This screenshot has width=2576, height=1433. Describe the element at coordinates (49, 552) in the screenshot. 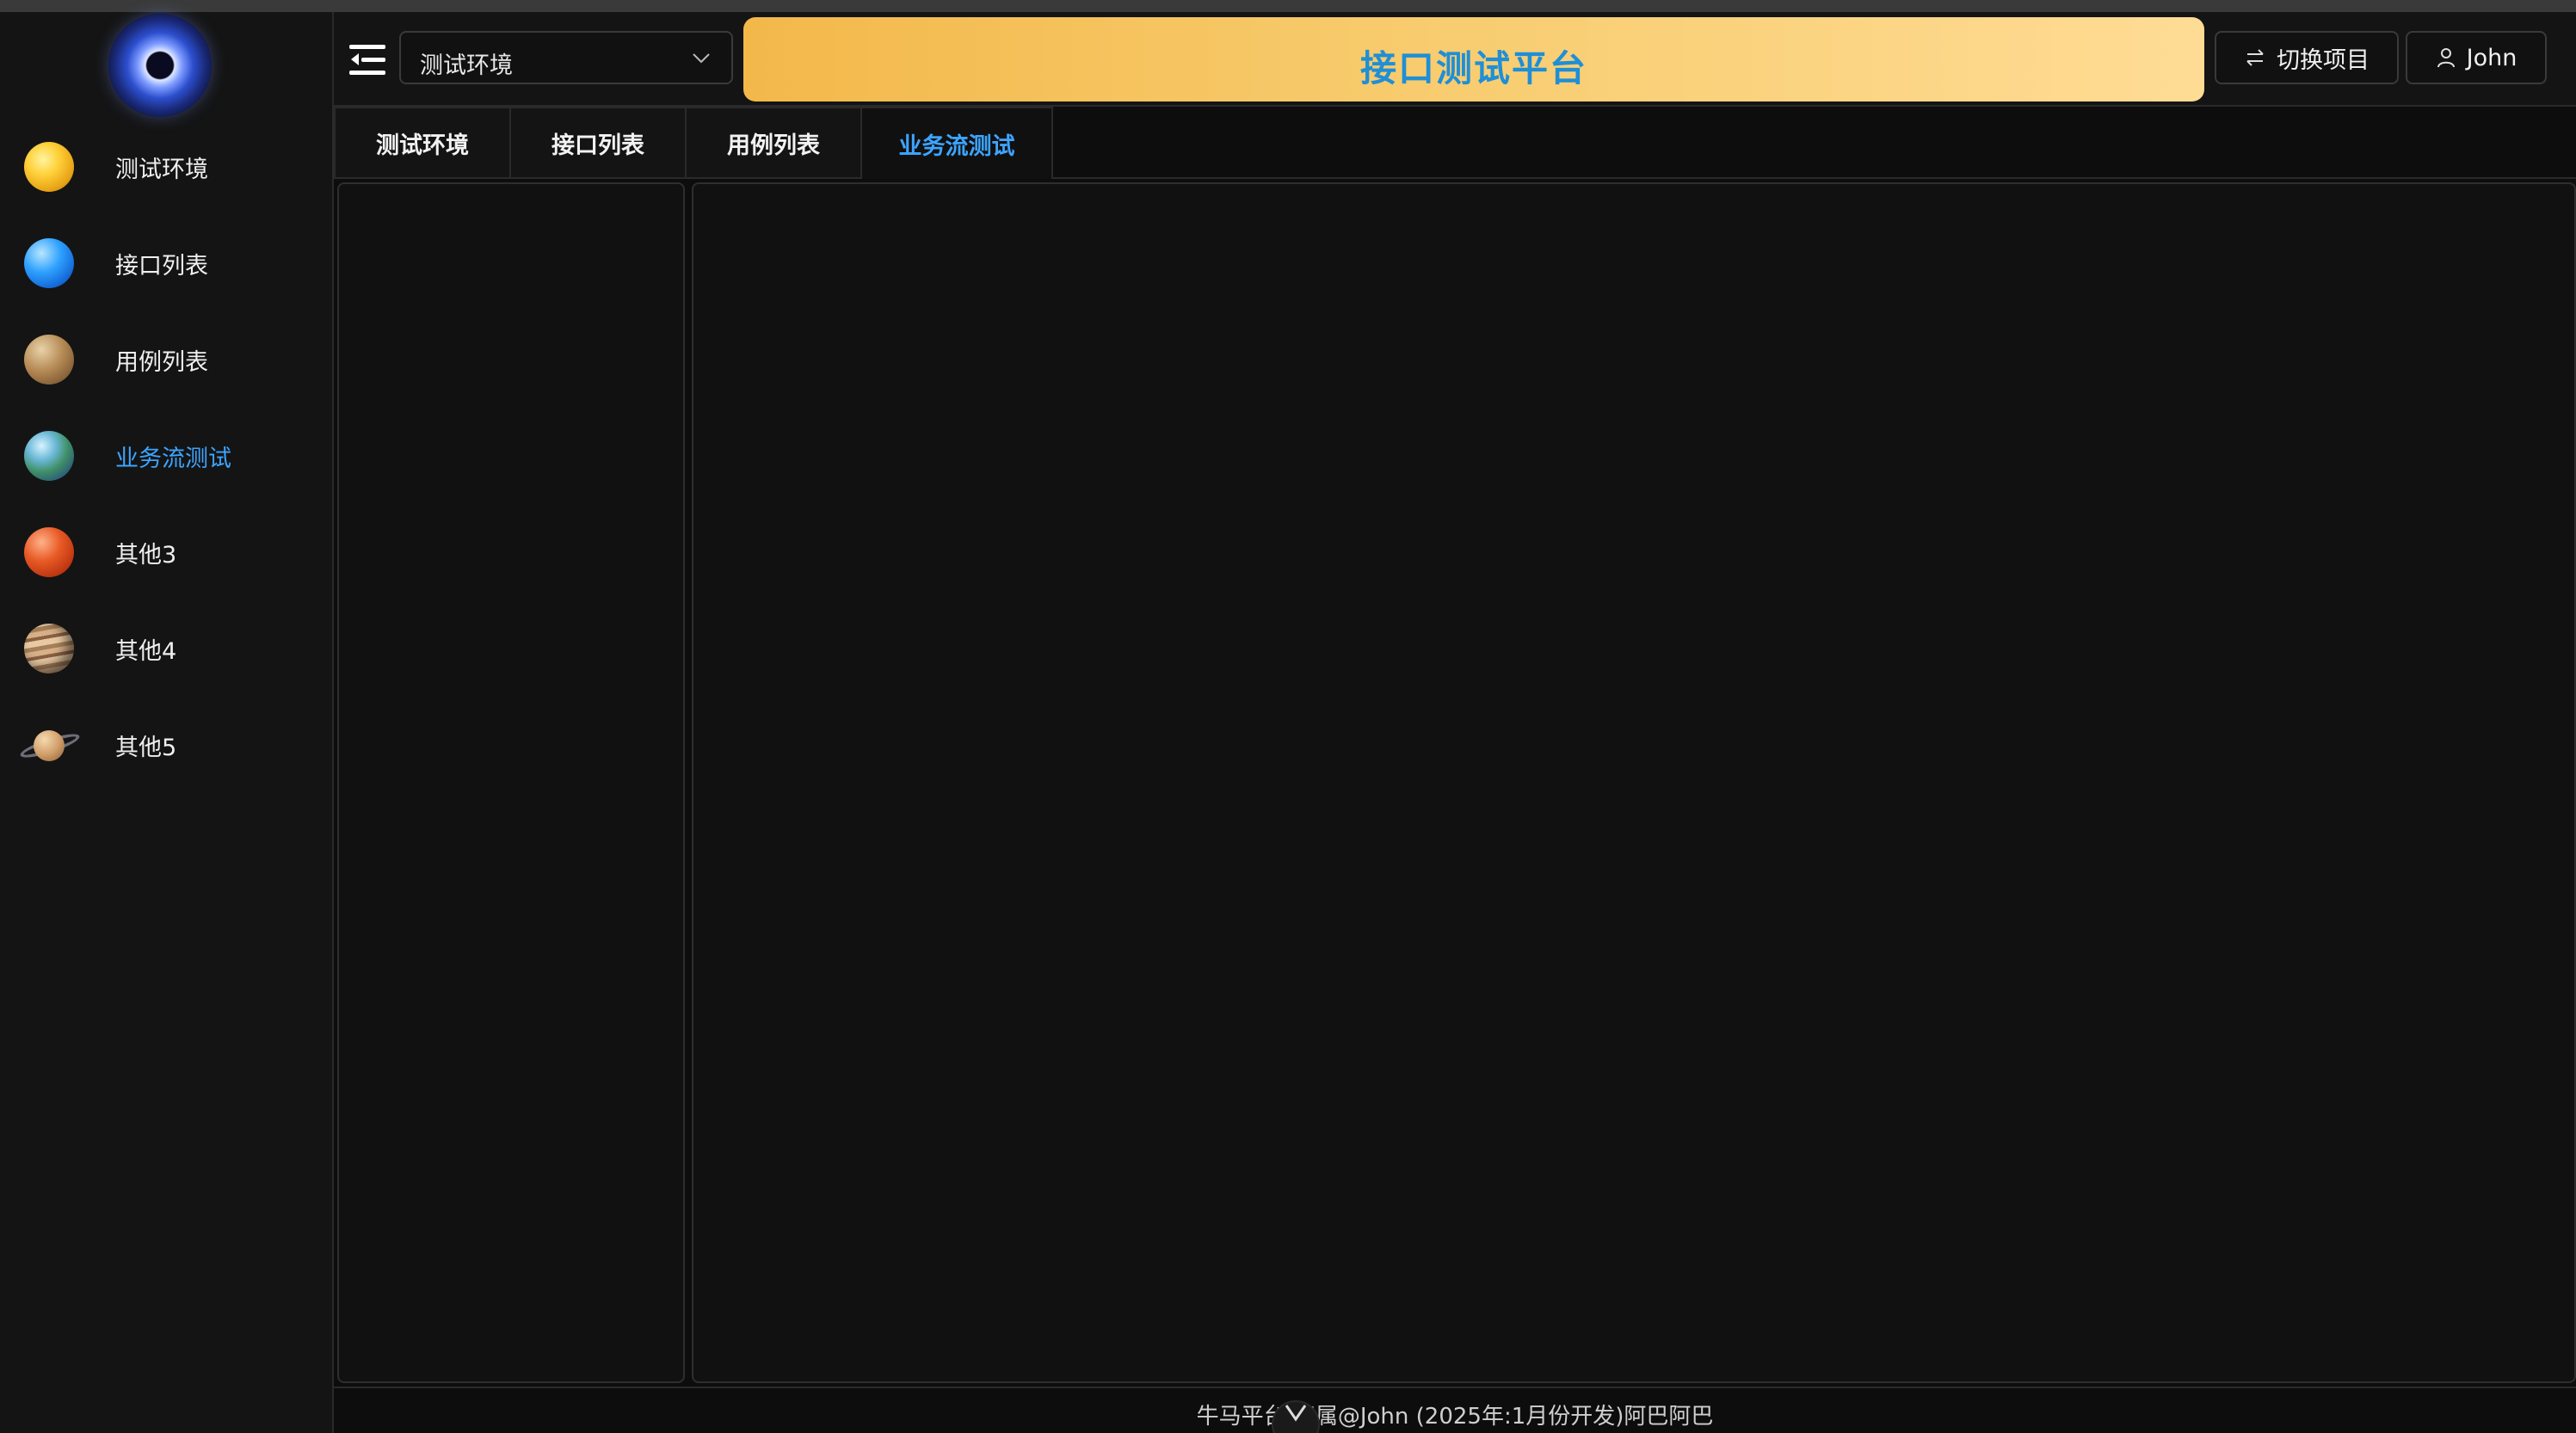

I see `mars-planet-icon` at that location.